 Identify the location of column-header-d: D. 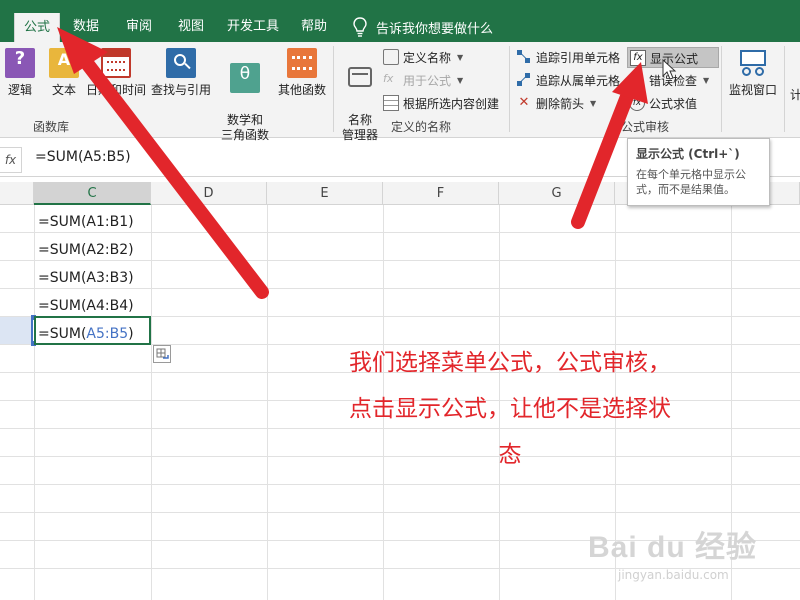
(209, 193).